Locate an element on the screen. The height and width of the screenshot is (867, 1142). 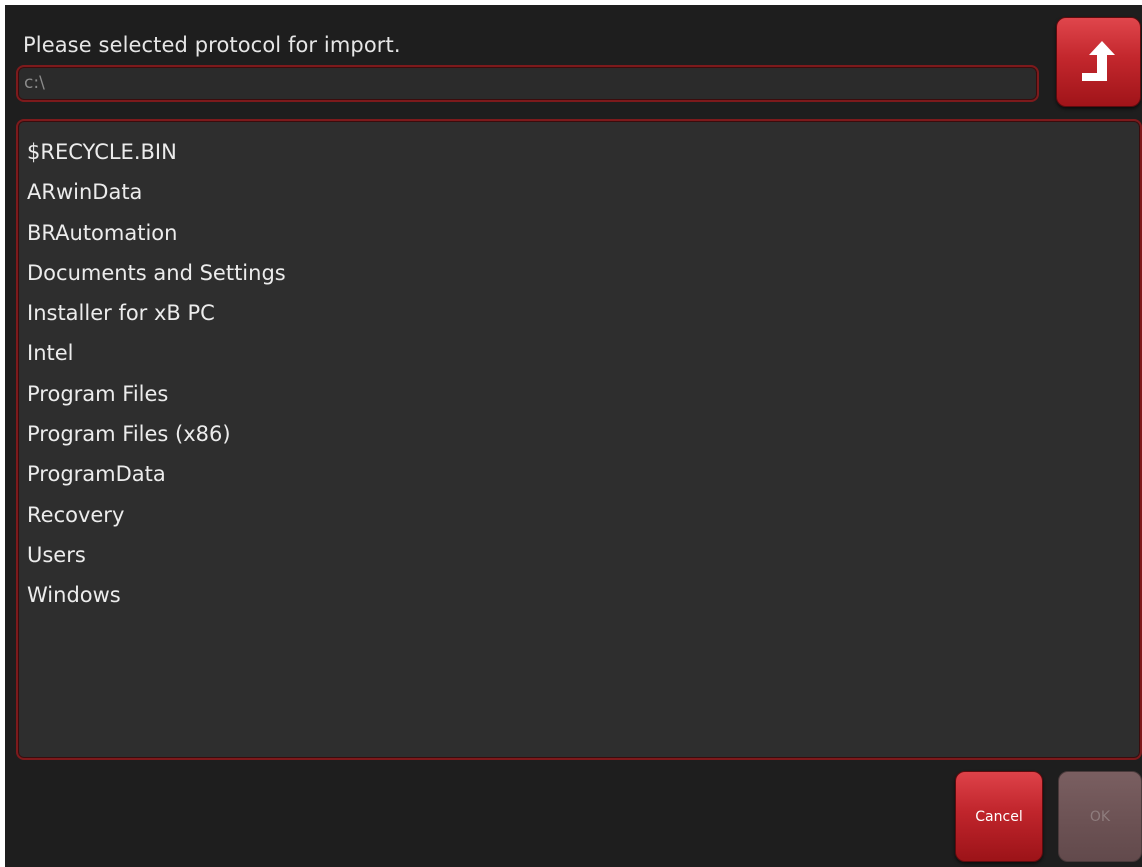
list-item: Documents and Settings is located at coordinates (579, 273).